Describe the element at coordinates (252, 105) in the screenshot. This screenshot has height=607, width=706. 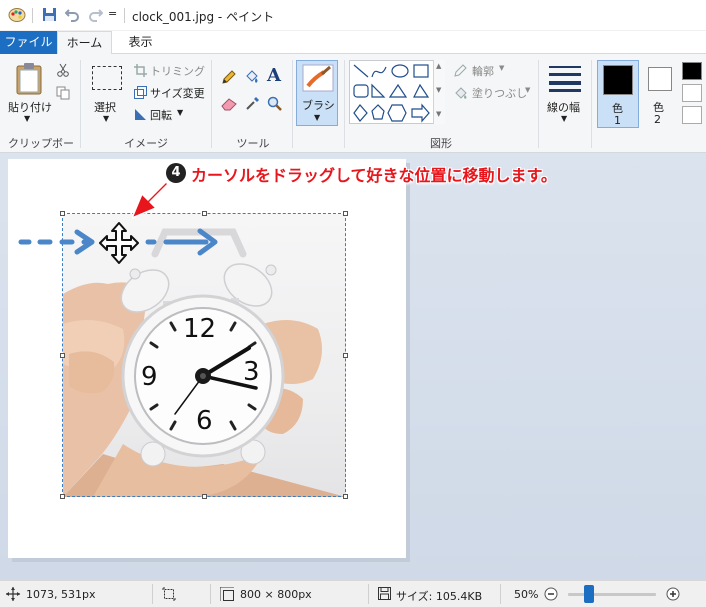
I see `color-picker-icon` at that location.